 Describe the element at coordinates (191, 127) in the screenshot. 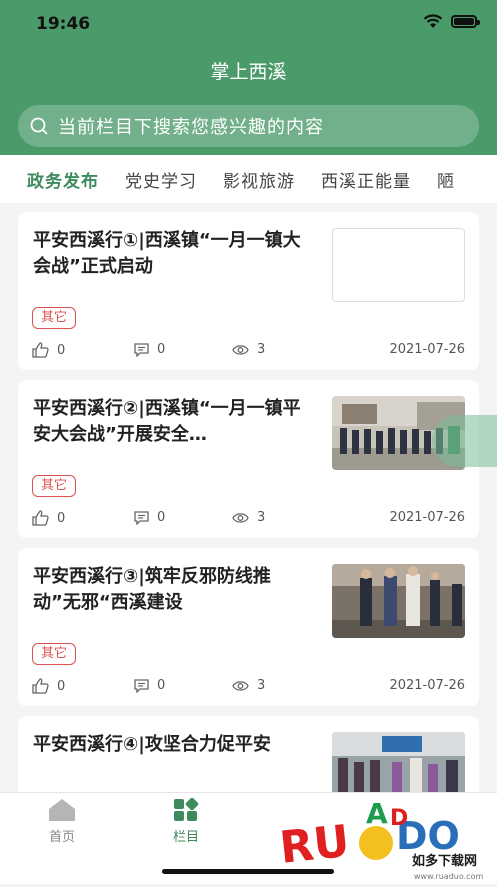

I see `search-placeholder: 当前栏目下搜索您感兴趣的内容` at that location.